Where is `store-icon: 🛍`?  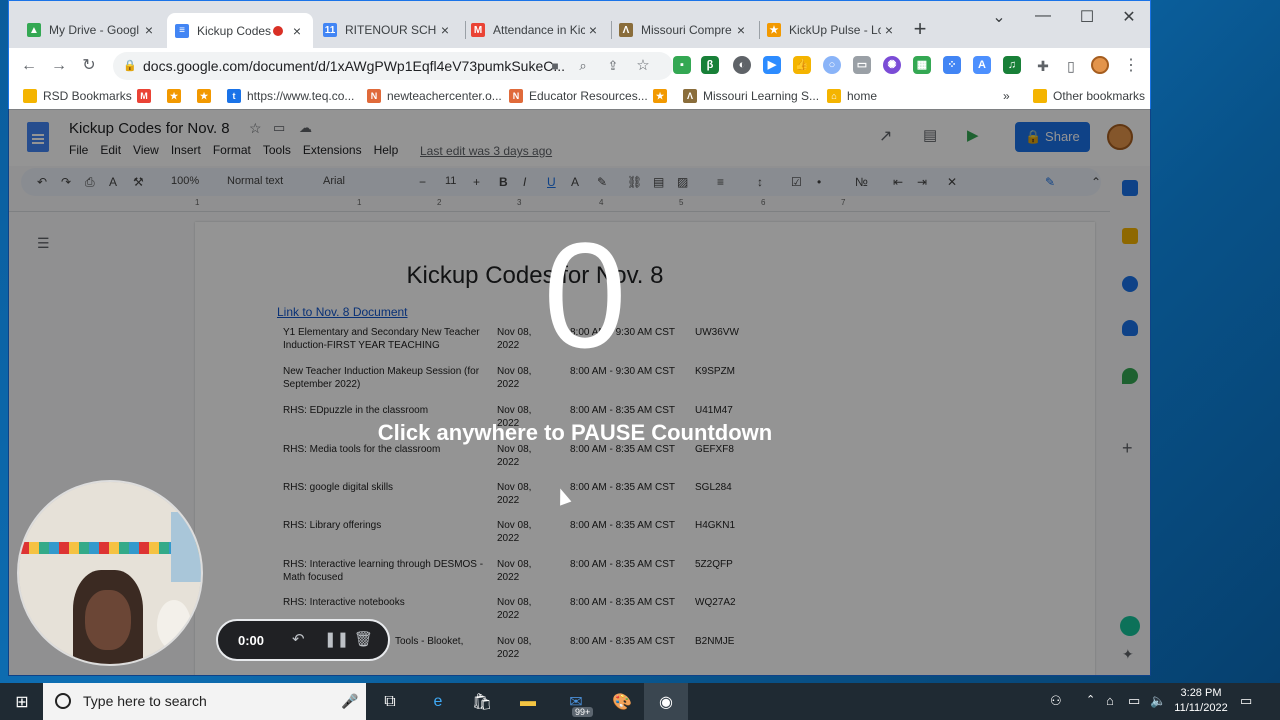 store-icon: 🛍 is located at coordinates (482, 701).